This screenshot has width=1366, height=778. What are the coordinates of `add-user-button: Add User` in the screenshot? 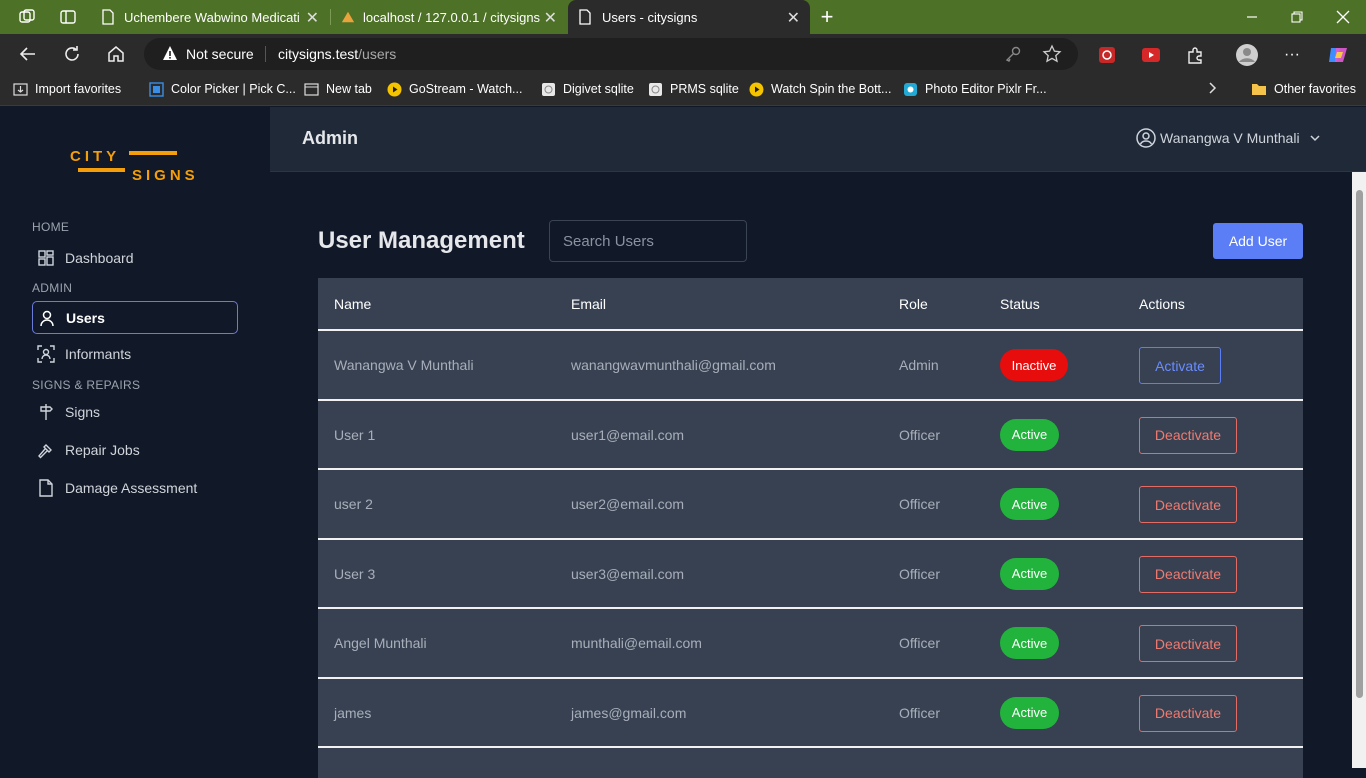 It's located at (1258, 241).